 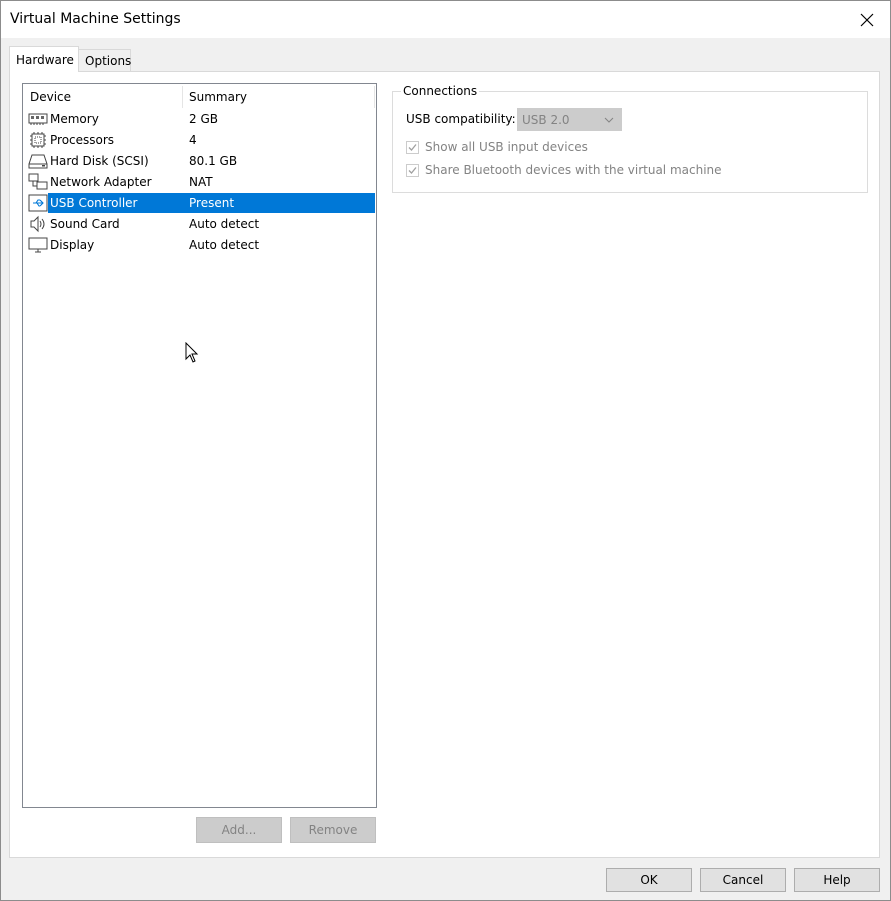 I want to click on device-row-display: Display Auto detect, so click(x=199, y=245).